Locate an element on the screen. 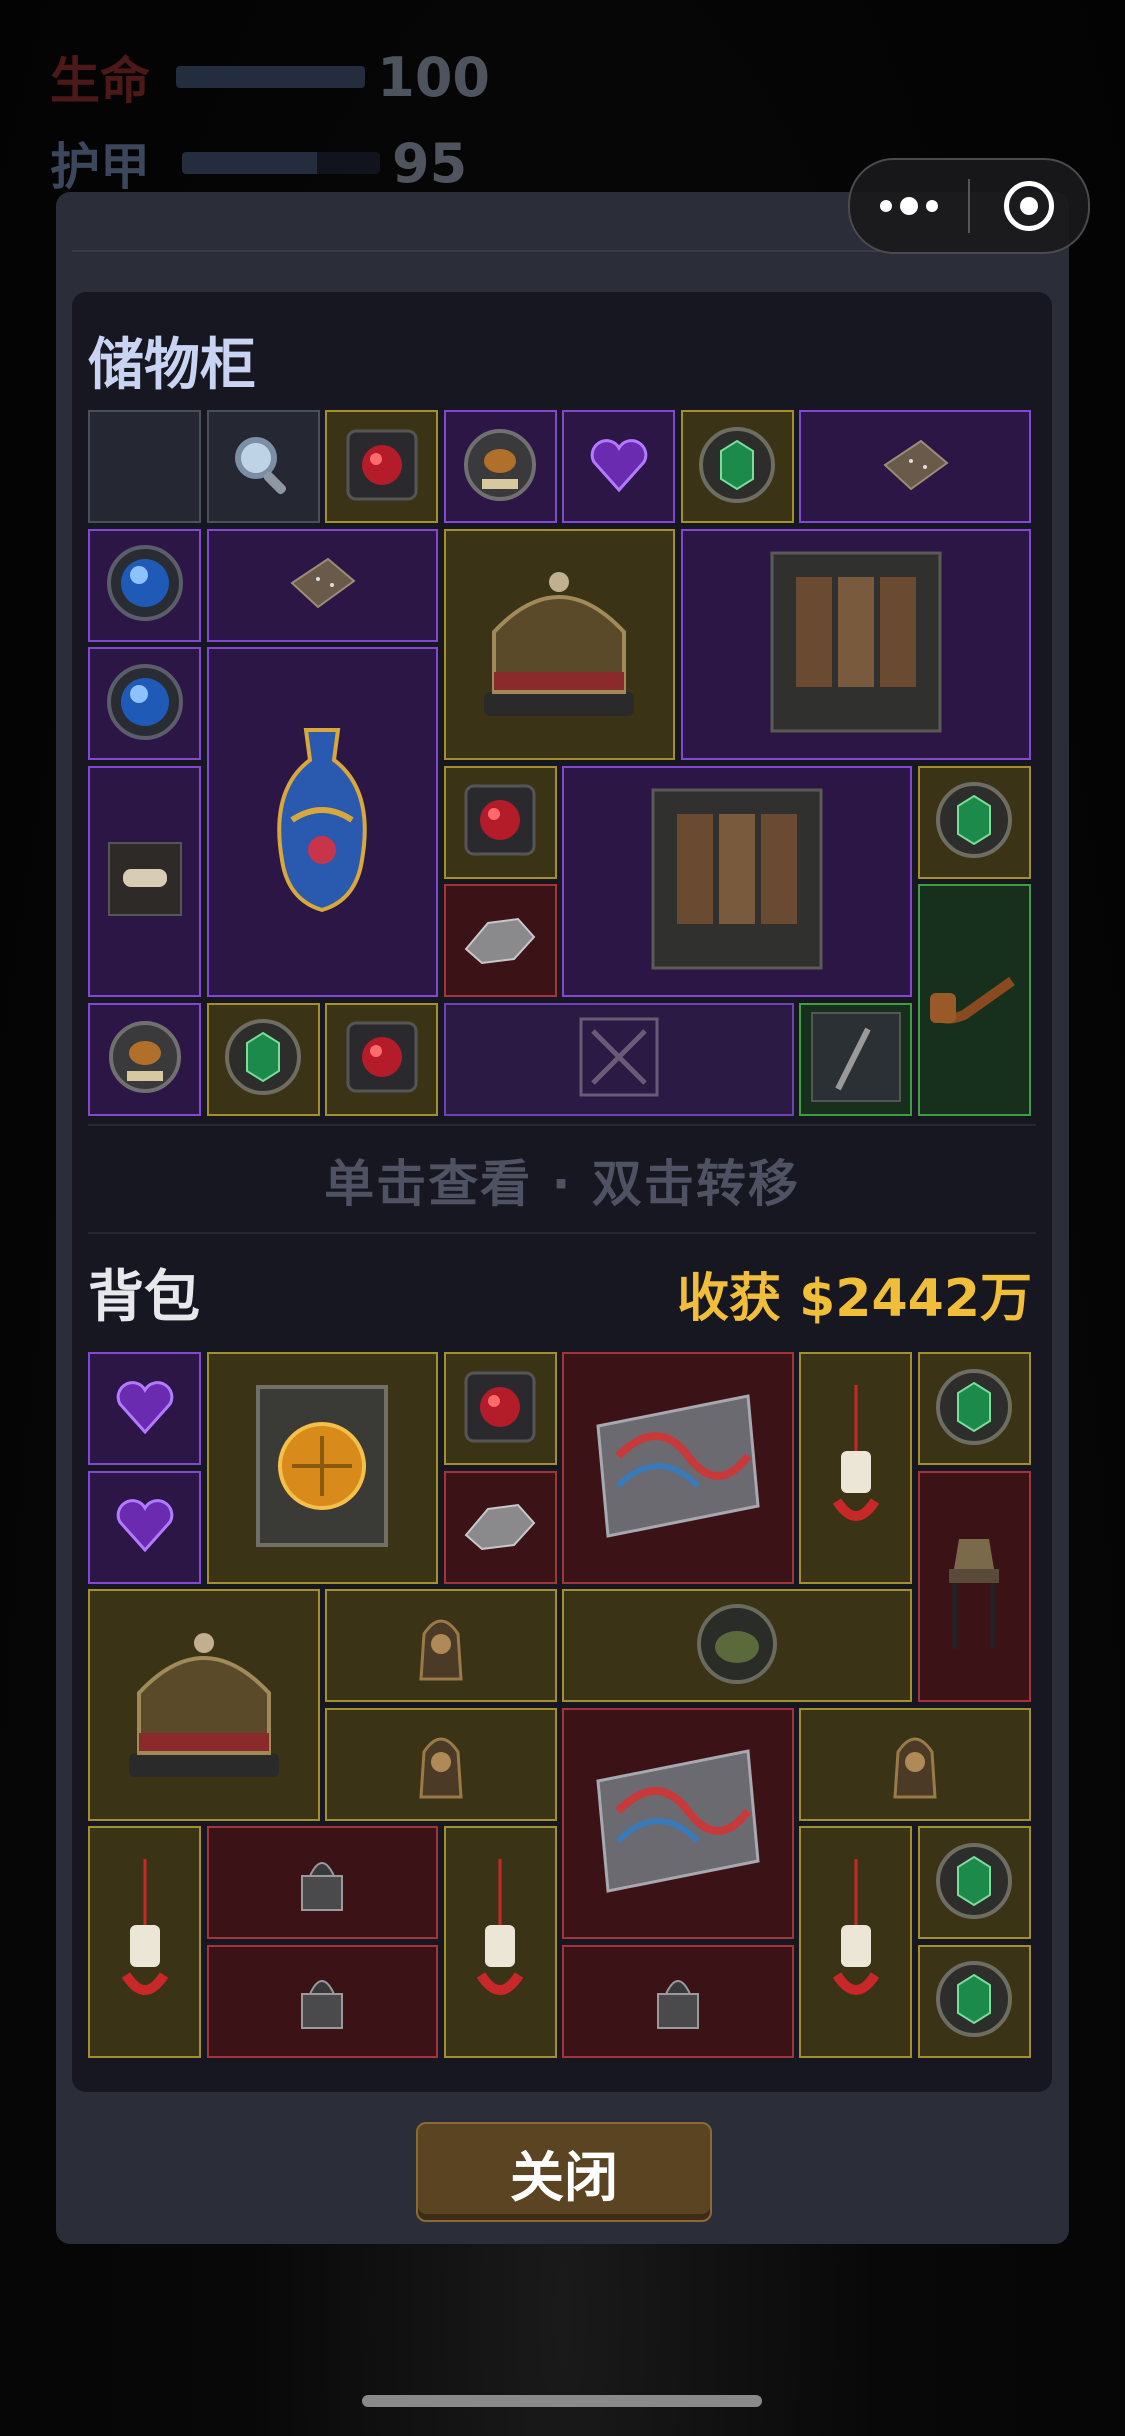 This screenshot has height=2436, width=1125. hp-bar-fill is located at coordinates (271, 77).